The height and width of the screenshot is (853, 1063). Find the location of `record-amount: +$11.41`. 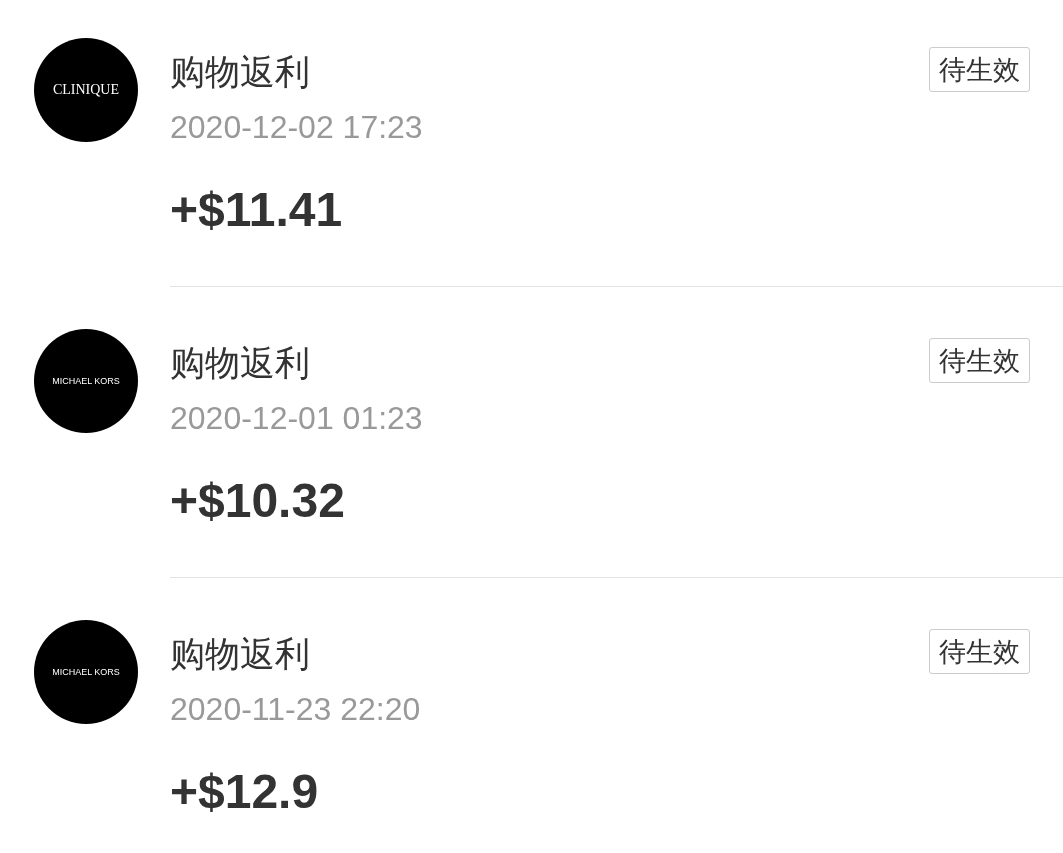

record-amount: +$11.41 is located at coordinates (257, 210).